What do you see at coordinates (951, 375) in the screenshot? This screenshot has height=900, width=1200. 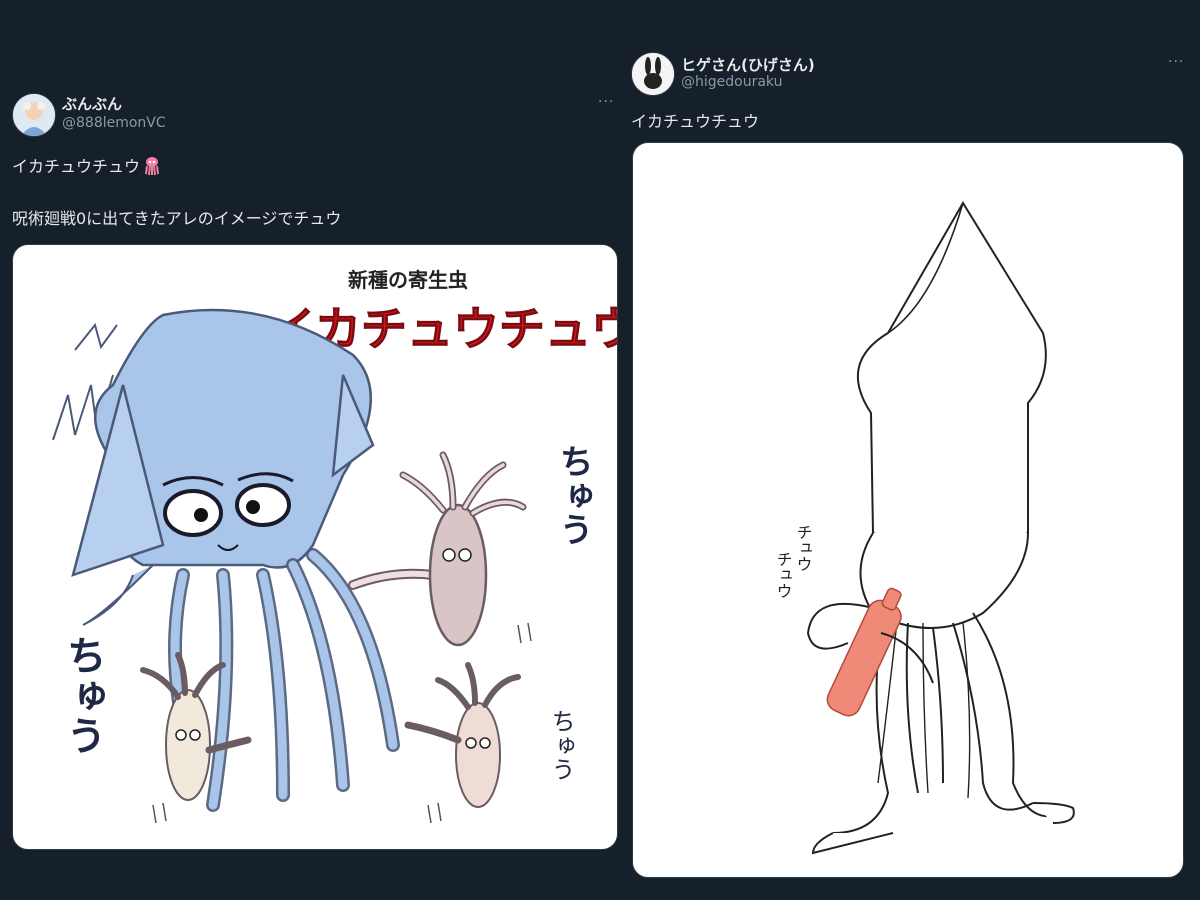 I see `squid-mantle` at bounding box center [951, 375].